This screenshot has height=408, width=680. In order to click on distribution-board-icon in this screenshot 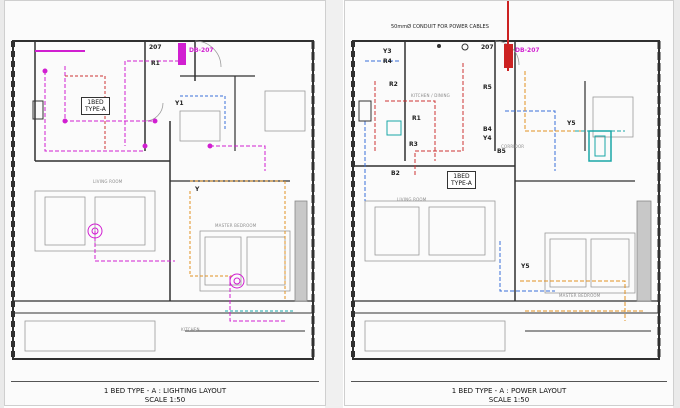, I will do `click(182, 54)`.